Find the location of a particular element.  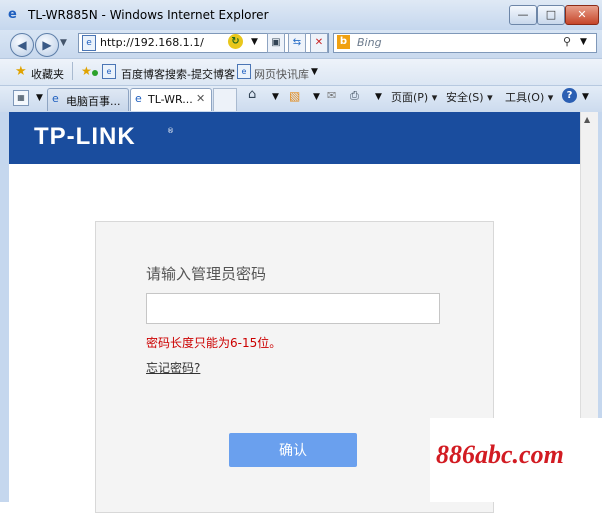

registered-mark: ® is located at coordinates (170, 131).